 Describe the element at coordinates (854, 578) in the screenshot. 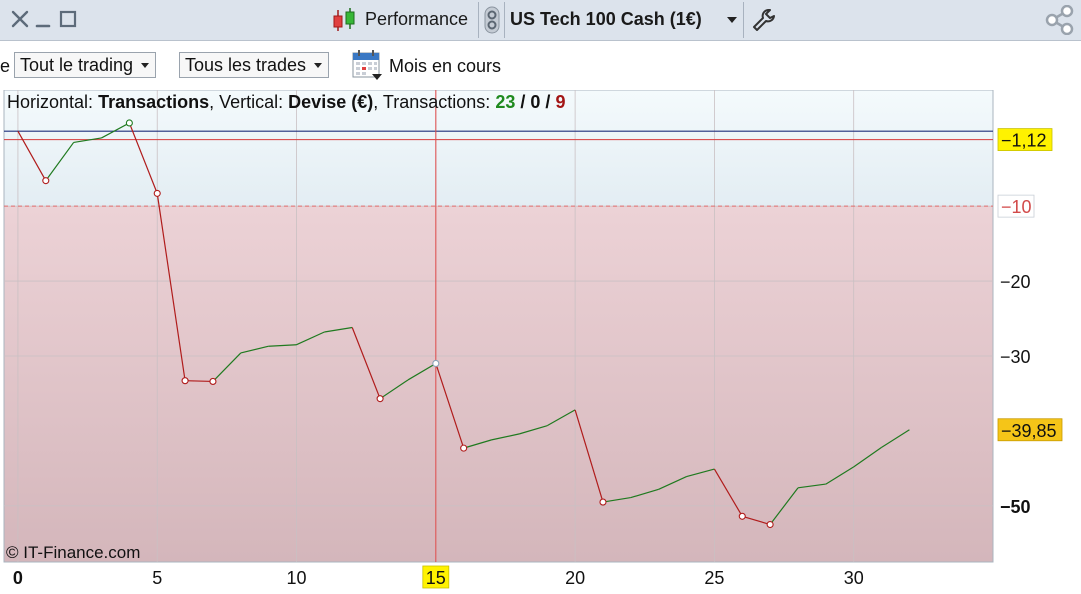

I see `x-tick-label: 30` at that location.